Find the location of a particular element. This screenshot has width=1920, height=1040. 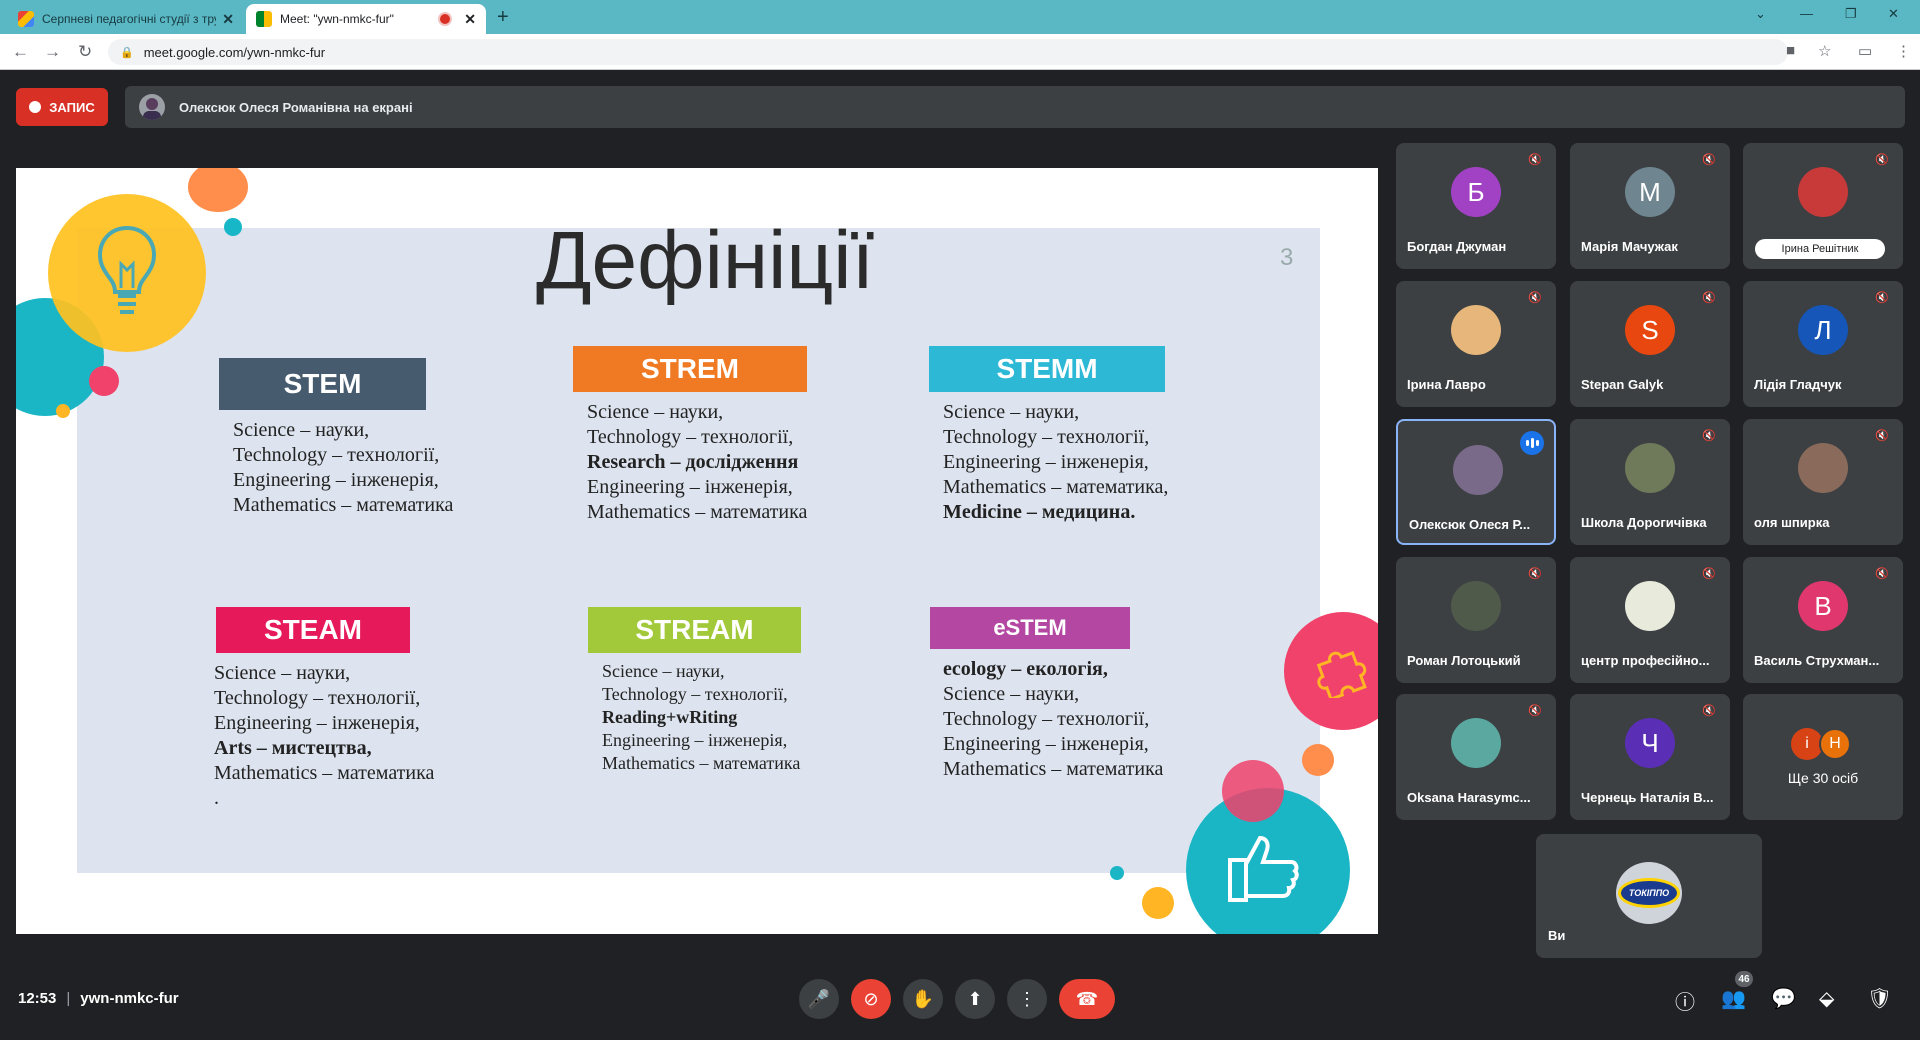

camera-icon: ■ is located at coordinates (1790, 50).